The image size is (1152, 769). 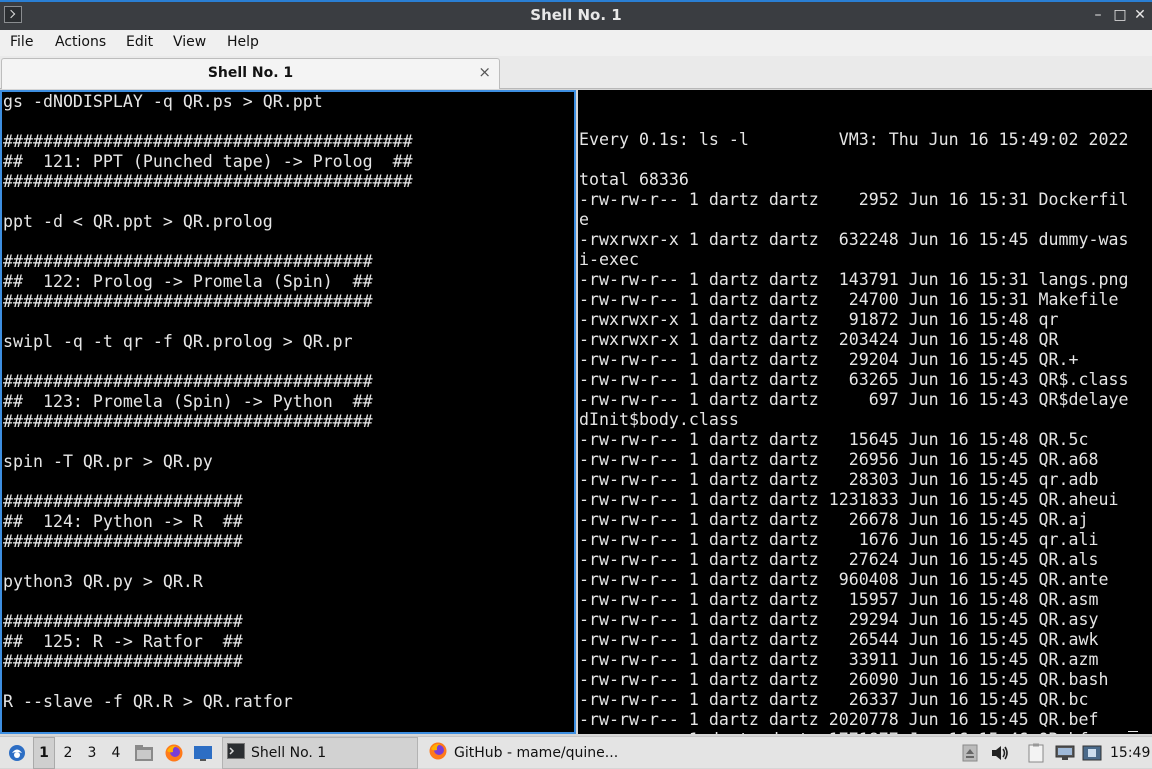 What do you see at coordinates (243, 42) in the screenshot?
I see `menu-help: Help` at bounding box center [243, 42].